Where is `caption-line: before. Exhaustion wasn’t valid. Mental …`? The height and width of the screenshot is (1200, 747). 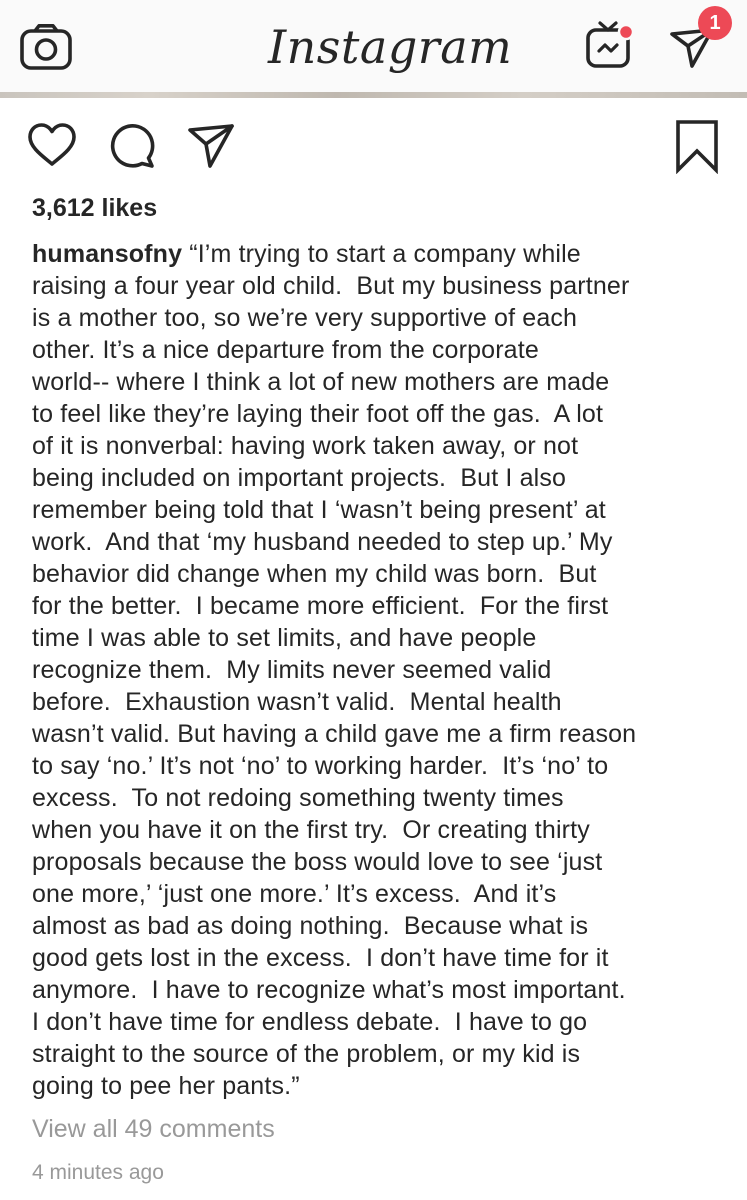 caption-line: before. Exhaustion wasn’t valid. Mental … is located at coordinates (297, 702).